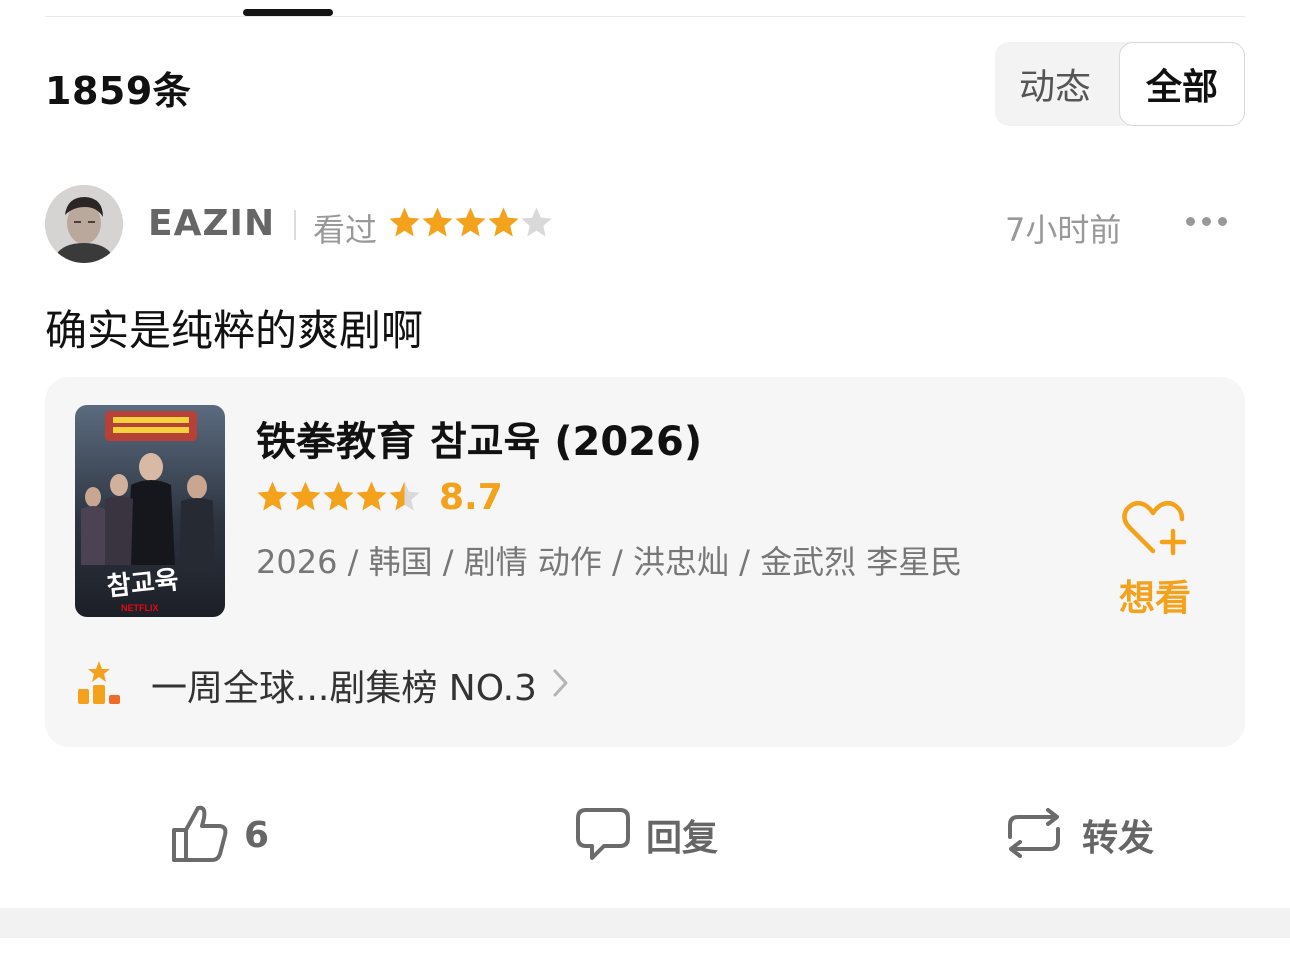 The height and width of the screenshot is (957, 1290). I want to click on watch-status: 看过, so click(345, 230).